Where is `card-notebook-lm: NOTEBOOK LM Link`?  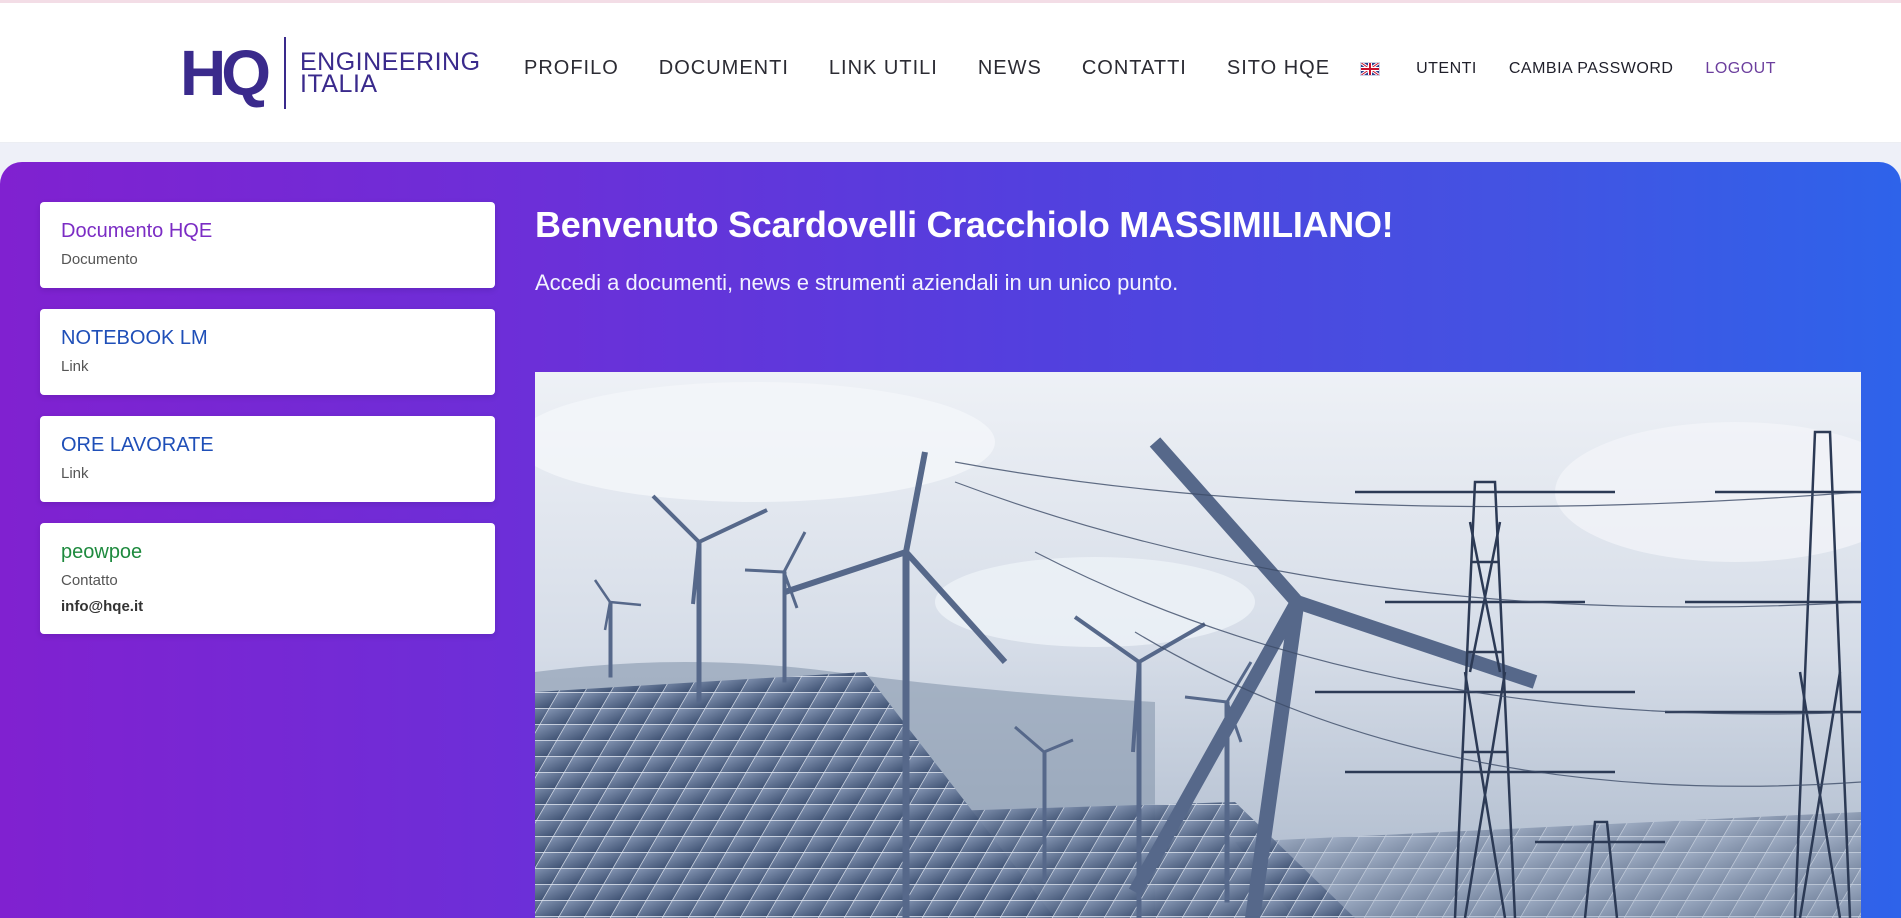 card-notebook-lm: NOTEBOOK LM Link is located at coordinates (267, 352).